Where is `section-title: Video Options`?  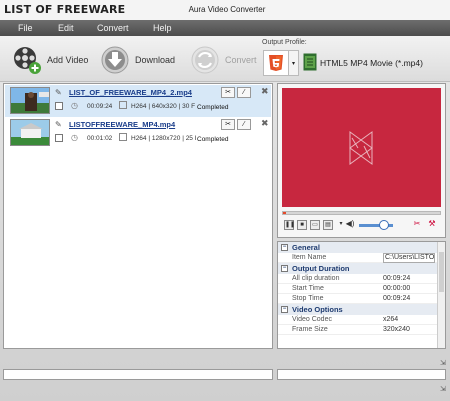
section-title: Video Options is located at coordinates (317, 309).